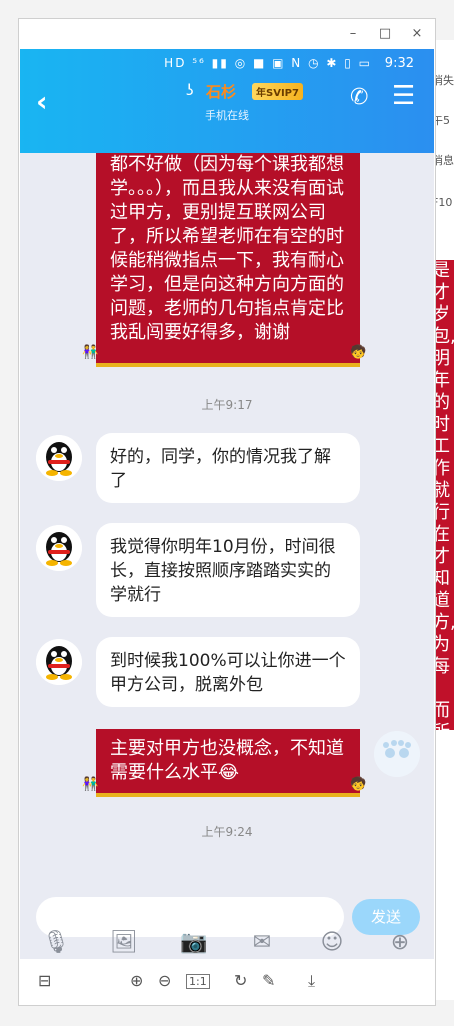 The image size is (454, 1026). I want to click on maximize-button: □, so click(385, 34).